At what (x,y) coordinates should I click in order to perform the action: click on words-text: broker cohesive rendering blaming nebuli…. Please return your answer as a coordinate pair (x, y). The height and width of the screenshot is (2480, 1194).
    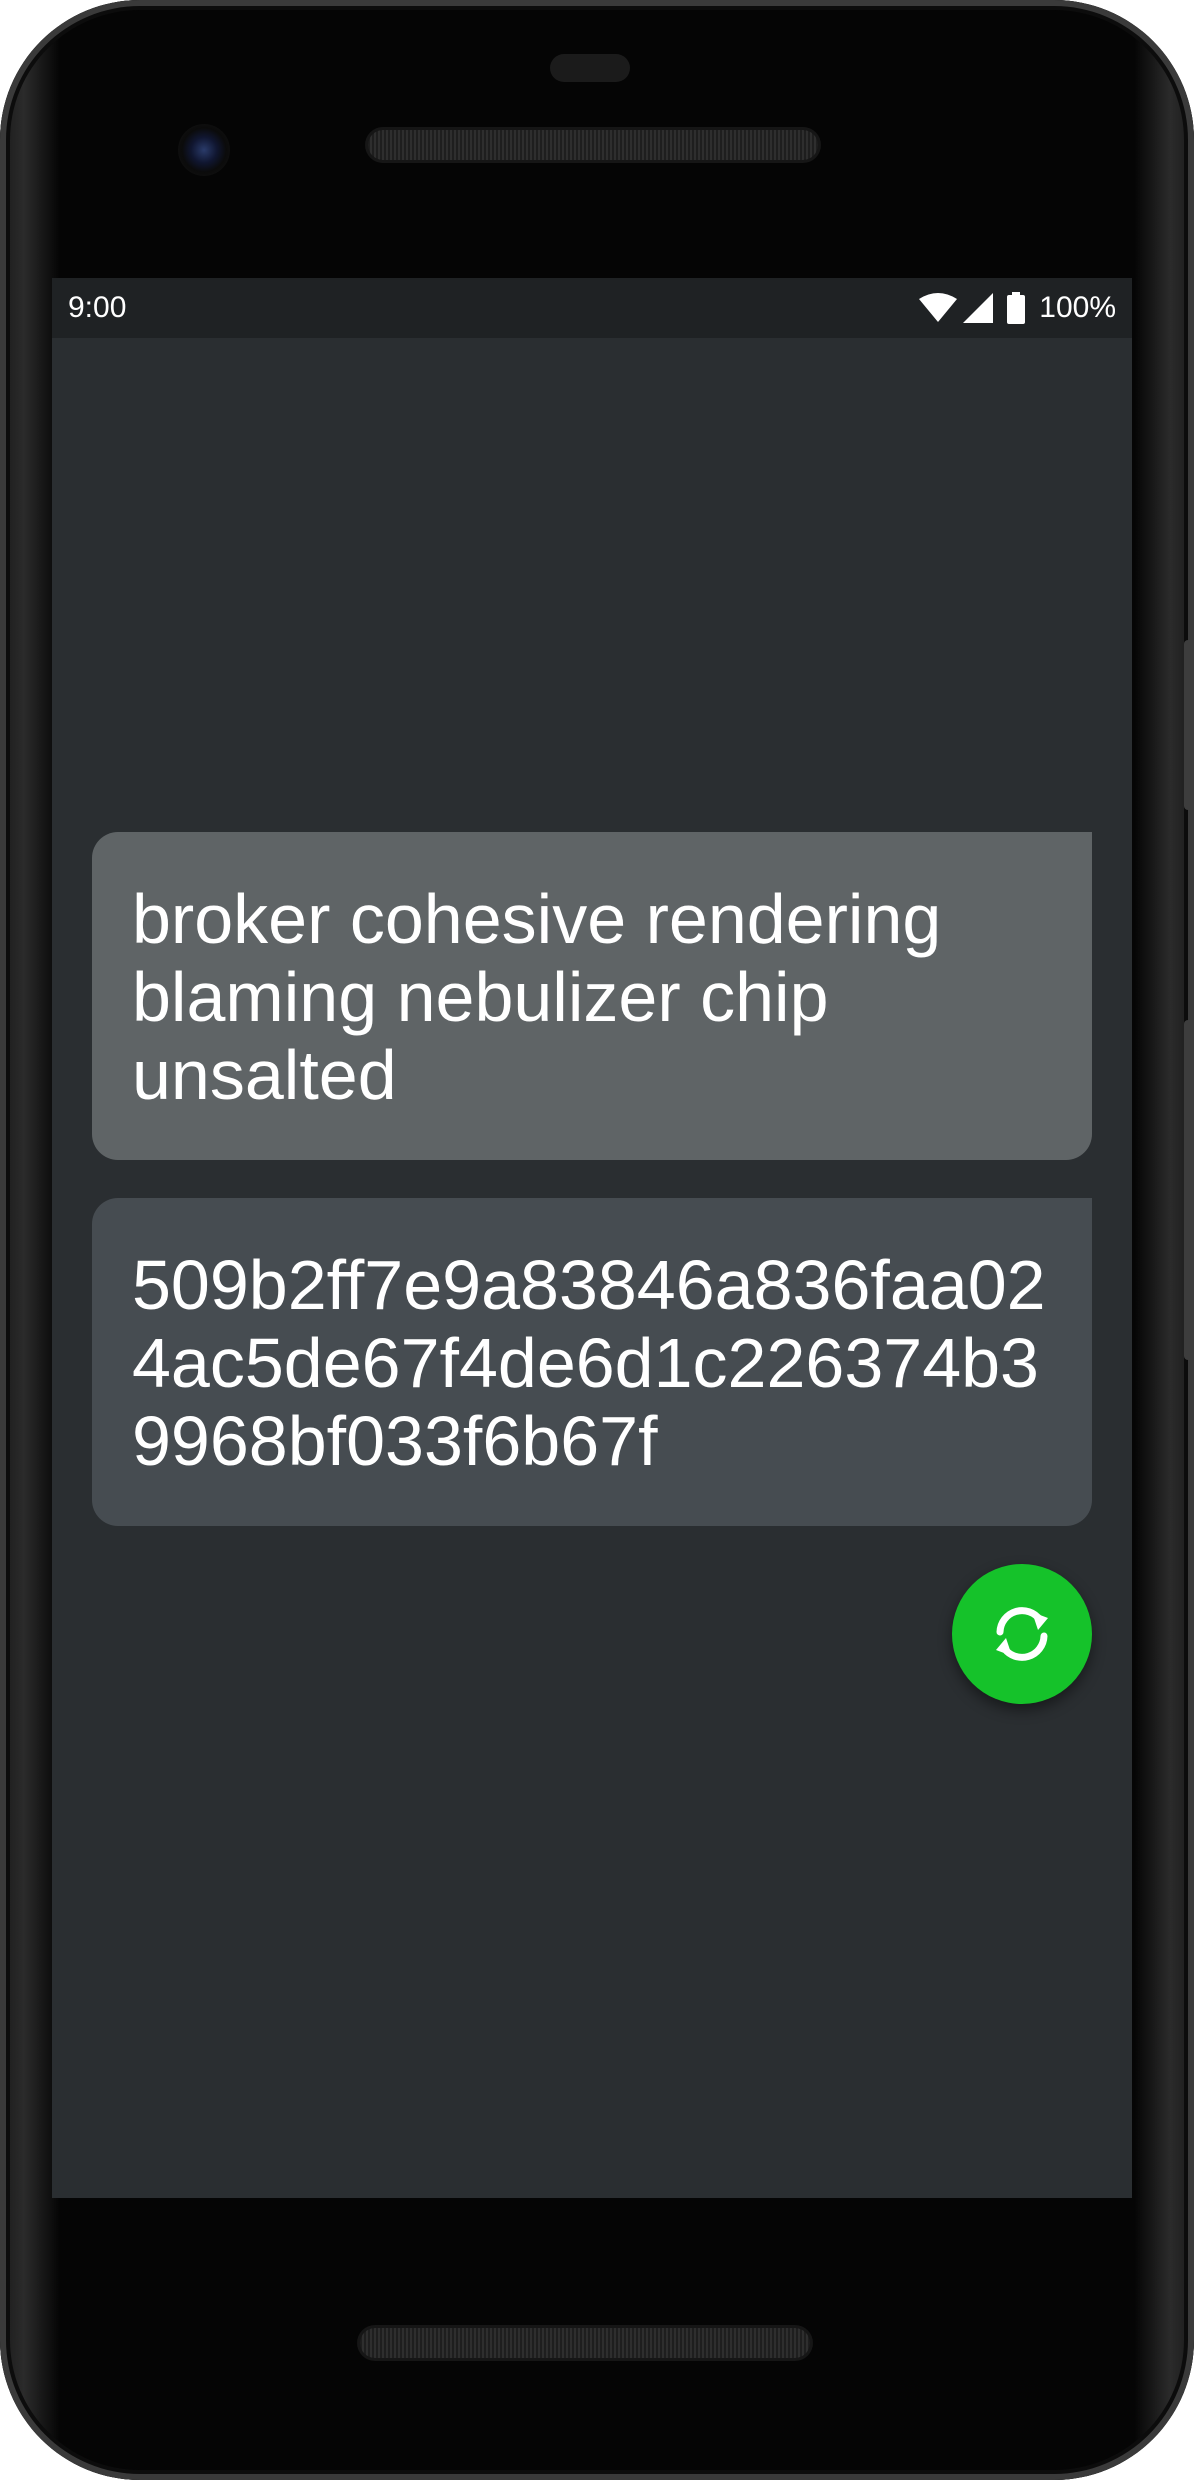
    Looking at the image, I should click on (592, 997).